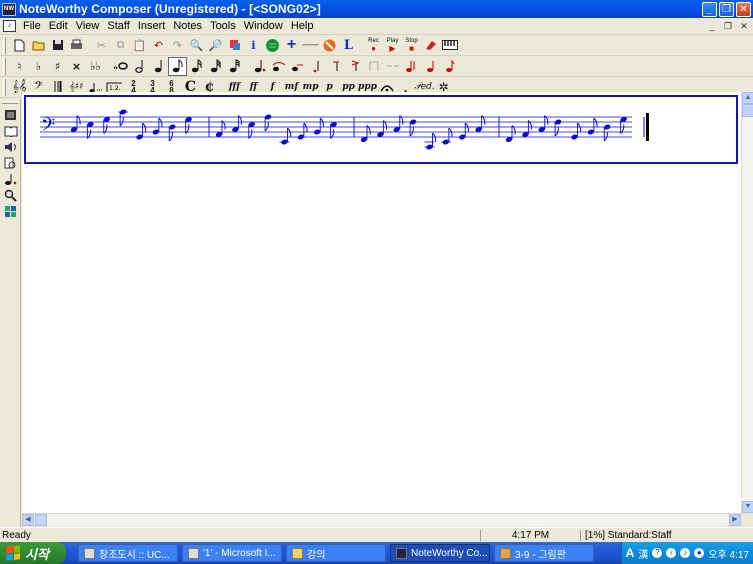 The width and height of the screenshot is (753, 564). What do you see at coordinates (297, 66) in the screenshot?
I see `slur-icon` at bounding box center [297, 66].